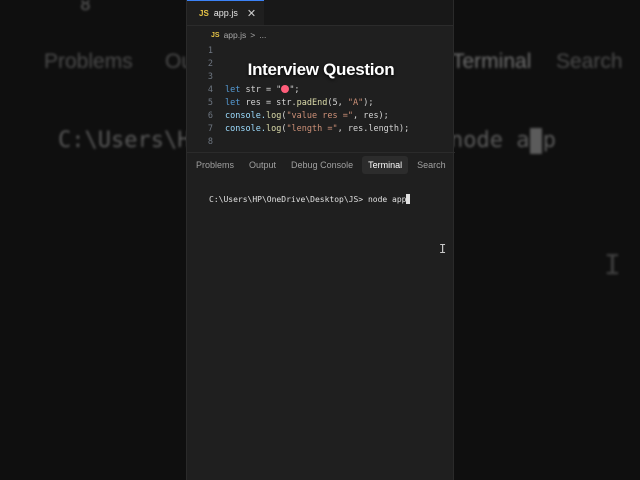 The width and height of the screenshot is (640, 480). I want to click on line-number: 6, so click(210, 115).